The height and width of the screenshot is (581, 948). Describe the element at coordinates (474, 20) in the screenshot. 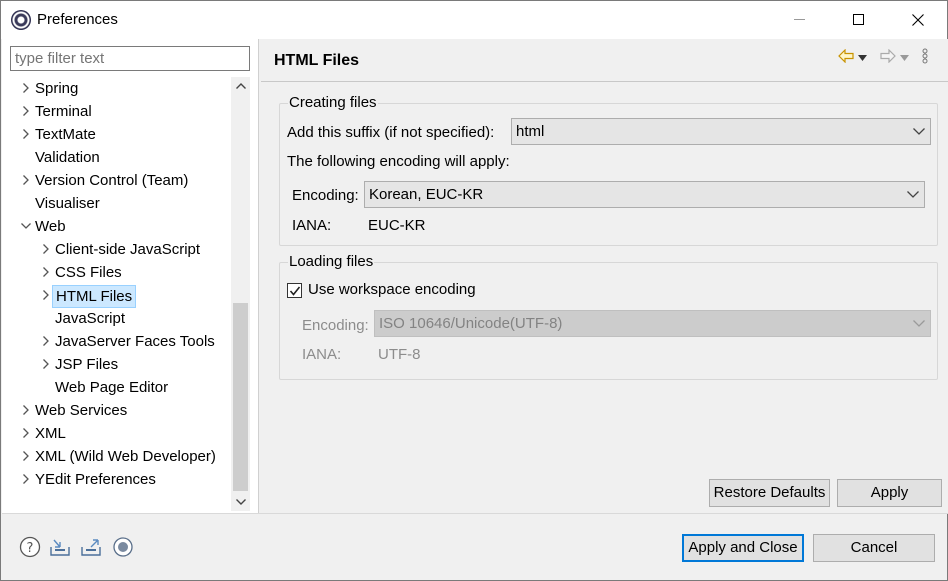

I see `title-bar: Preferences` at that location.